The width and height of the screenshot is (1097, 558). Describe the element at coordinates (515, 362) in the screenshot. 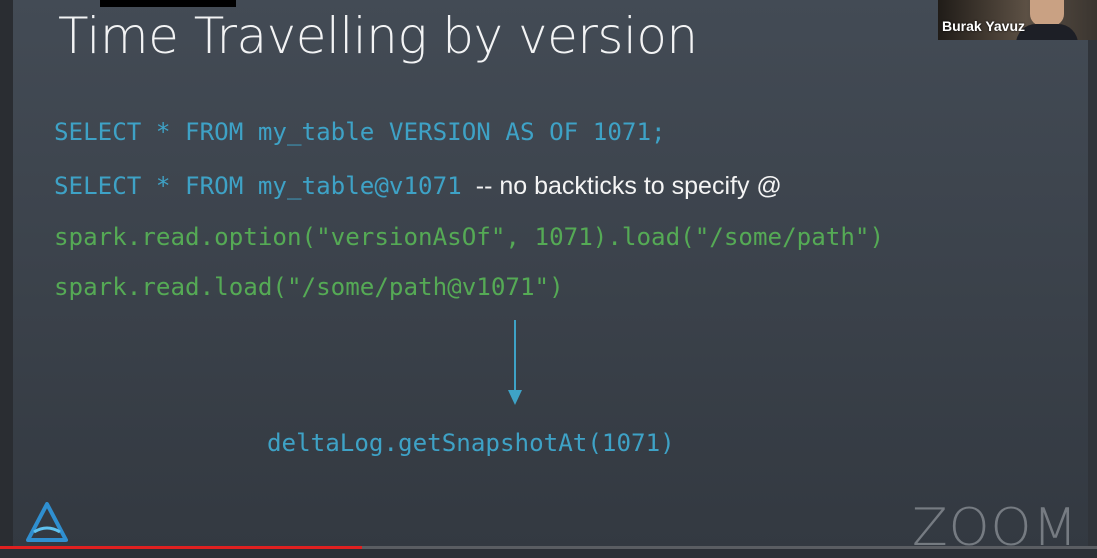

I see `down-arrow-icon` at that location.